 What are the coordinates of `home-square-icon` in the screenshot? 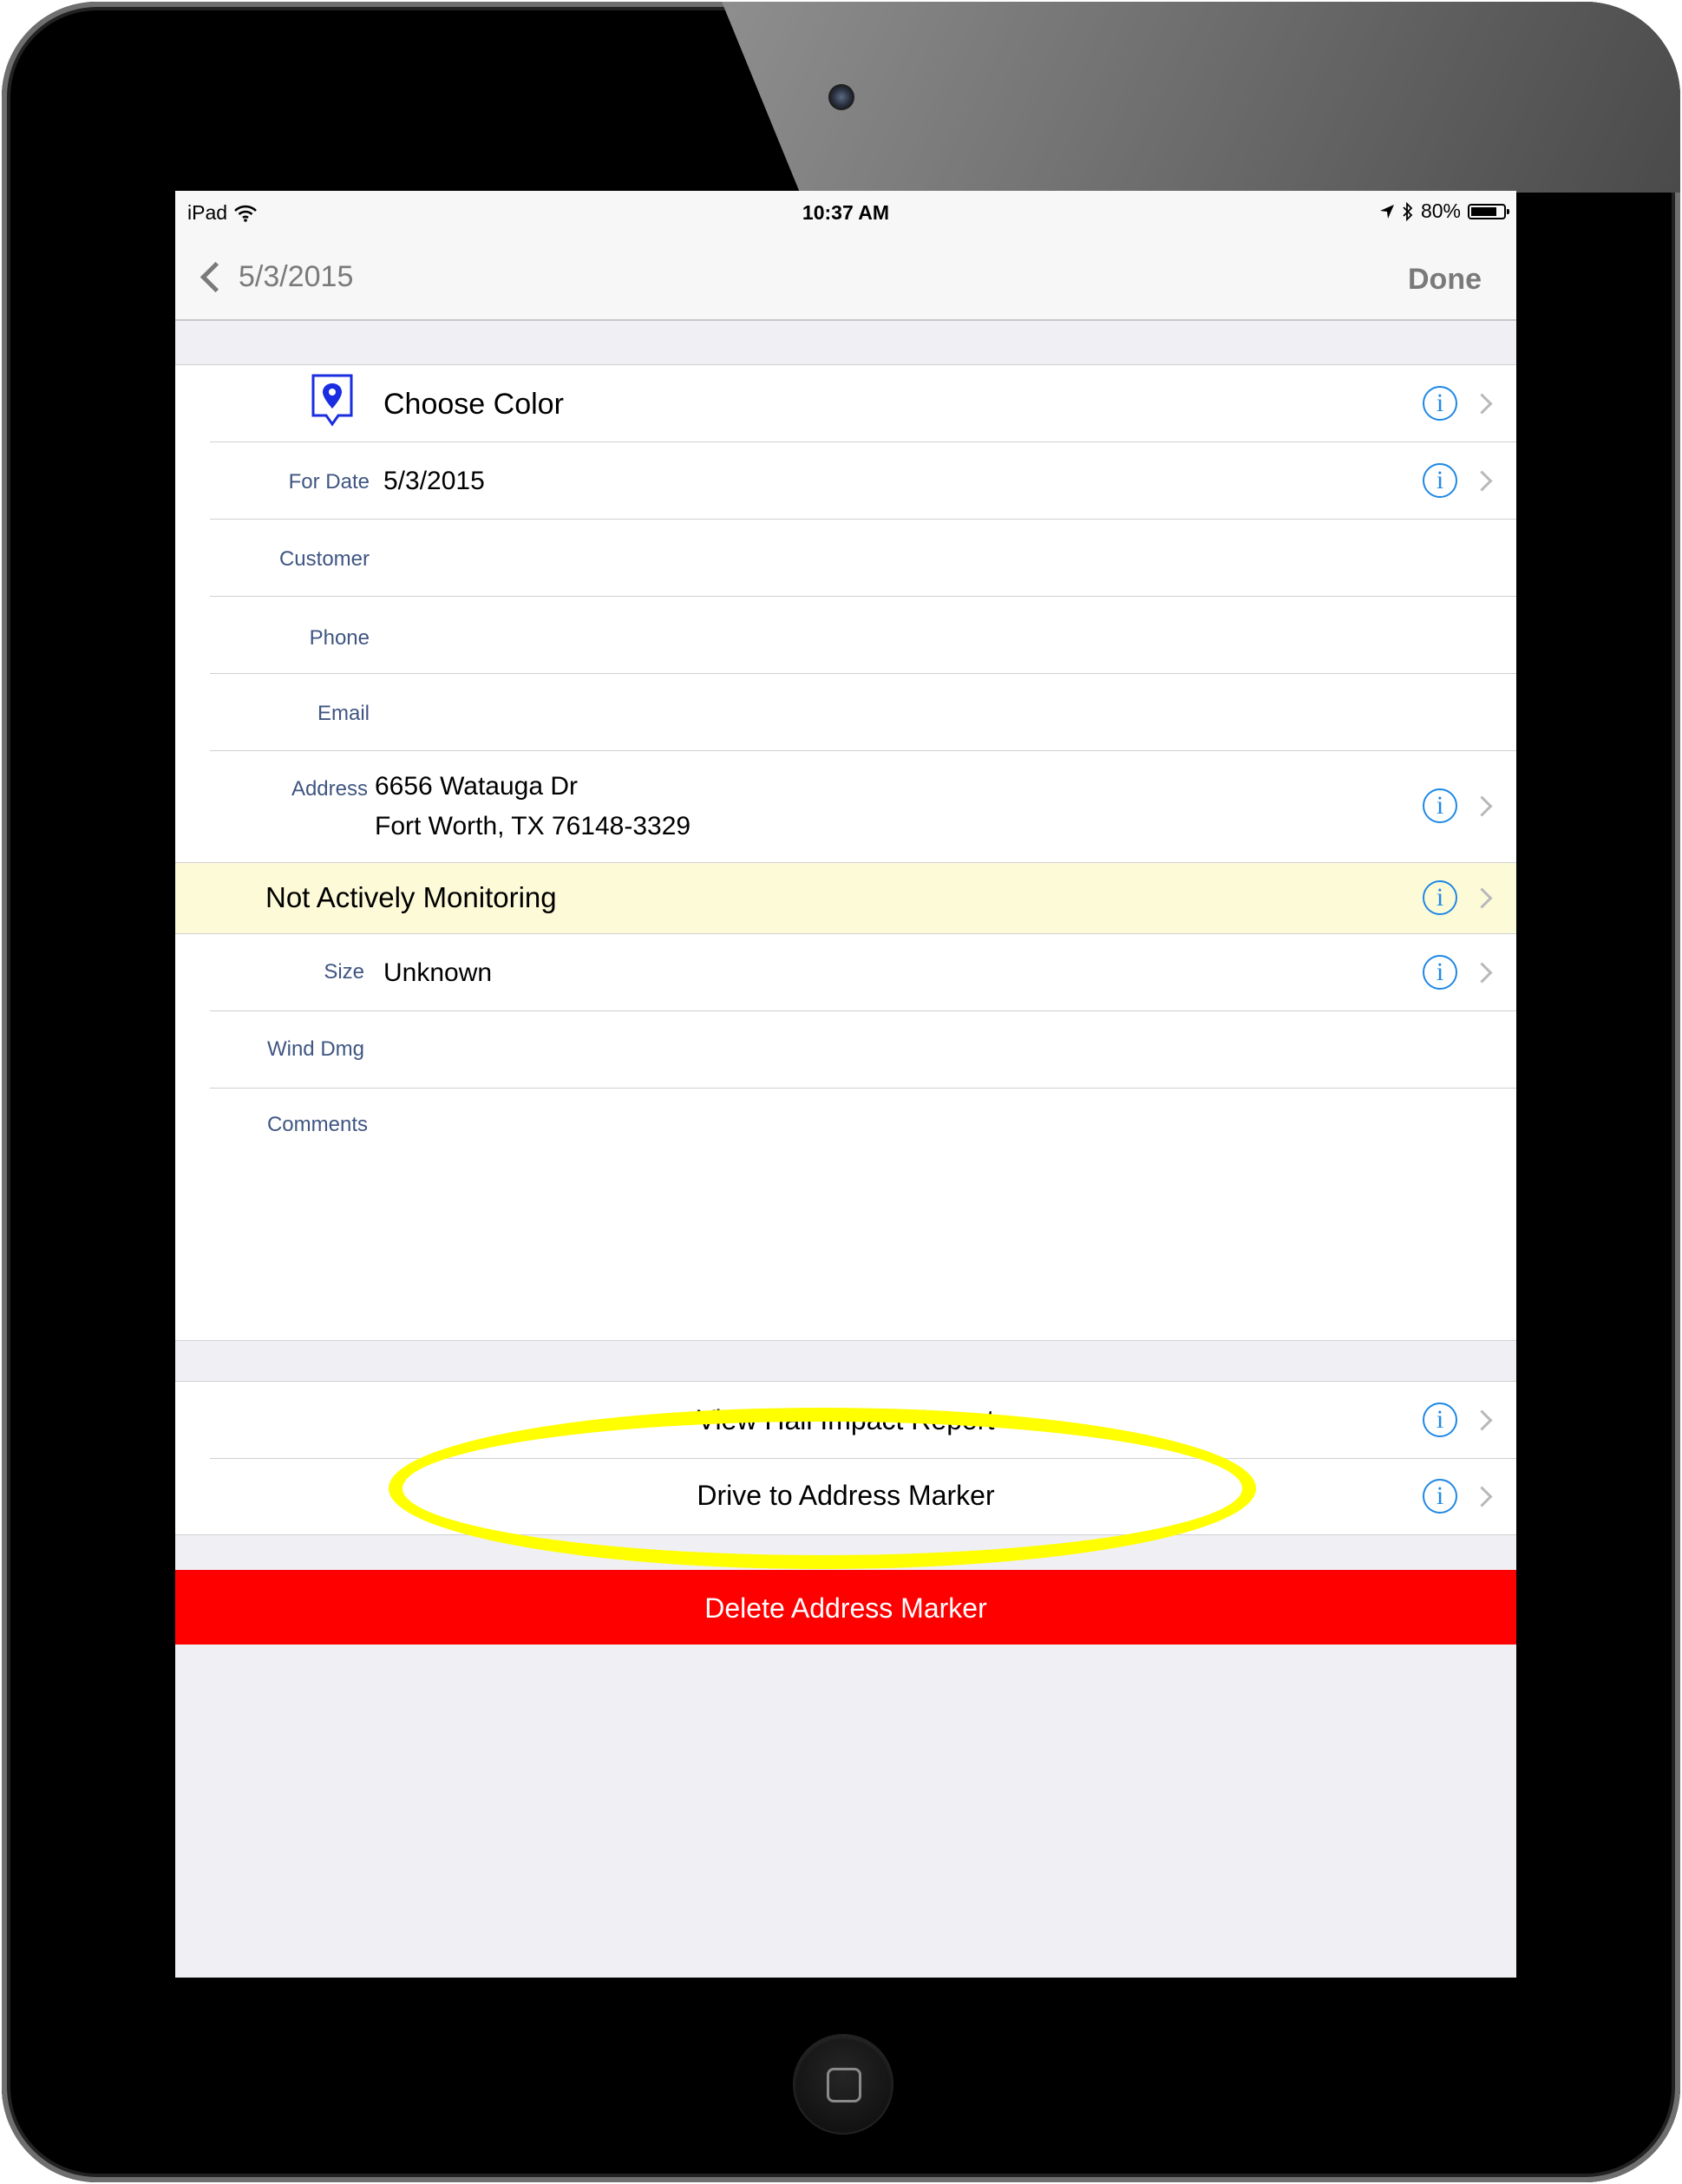 It's located at (844, 2085).